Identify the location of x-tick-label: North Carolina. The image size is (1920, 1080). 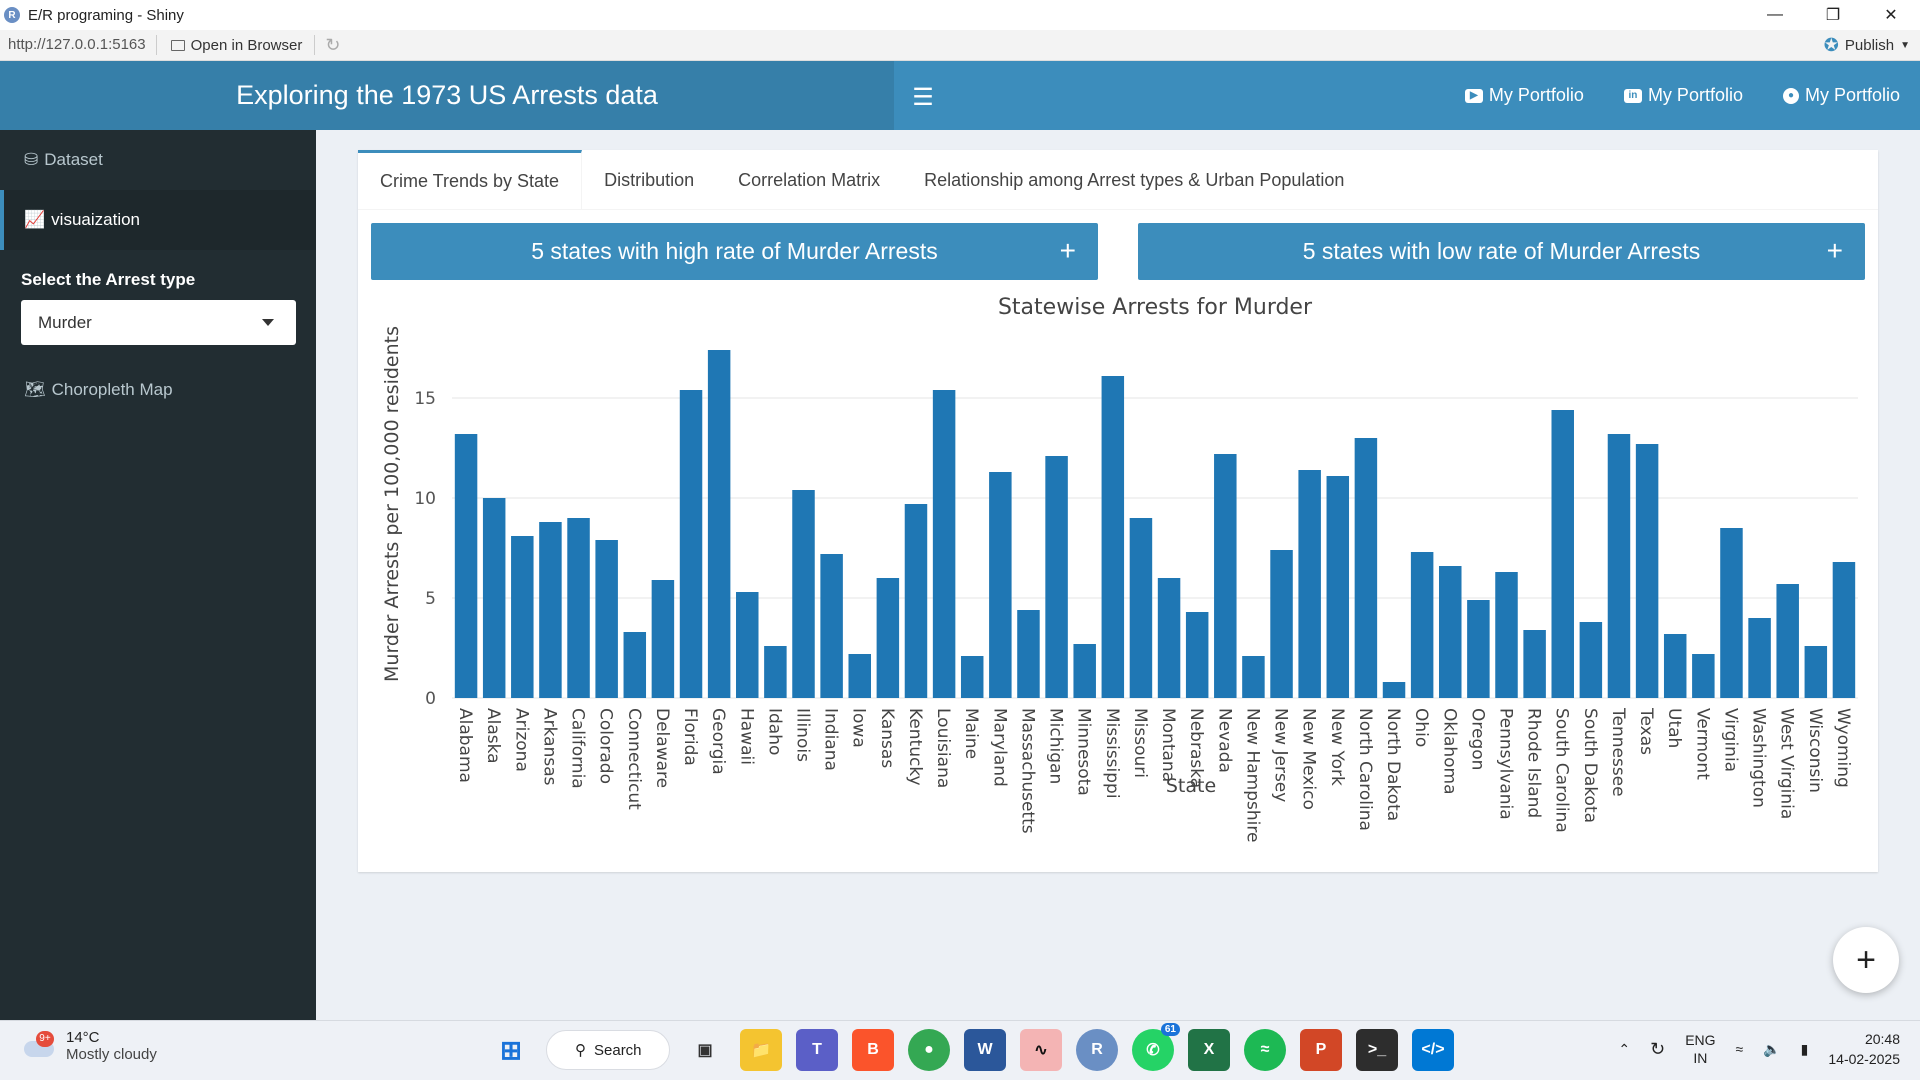
(1365, 769).